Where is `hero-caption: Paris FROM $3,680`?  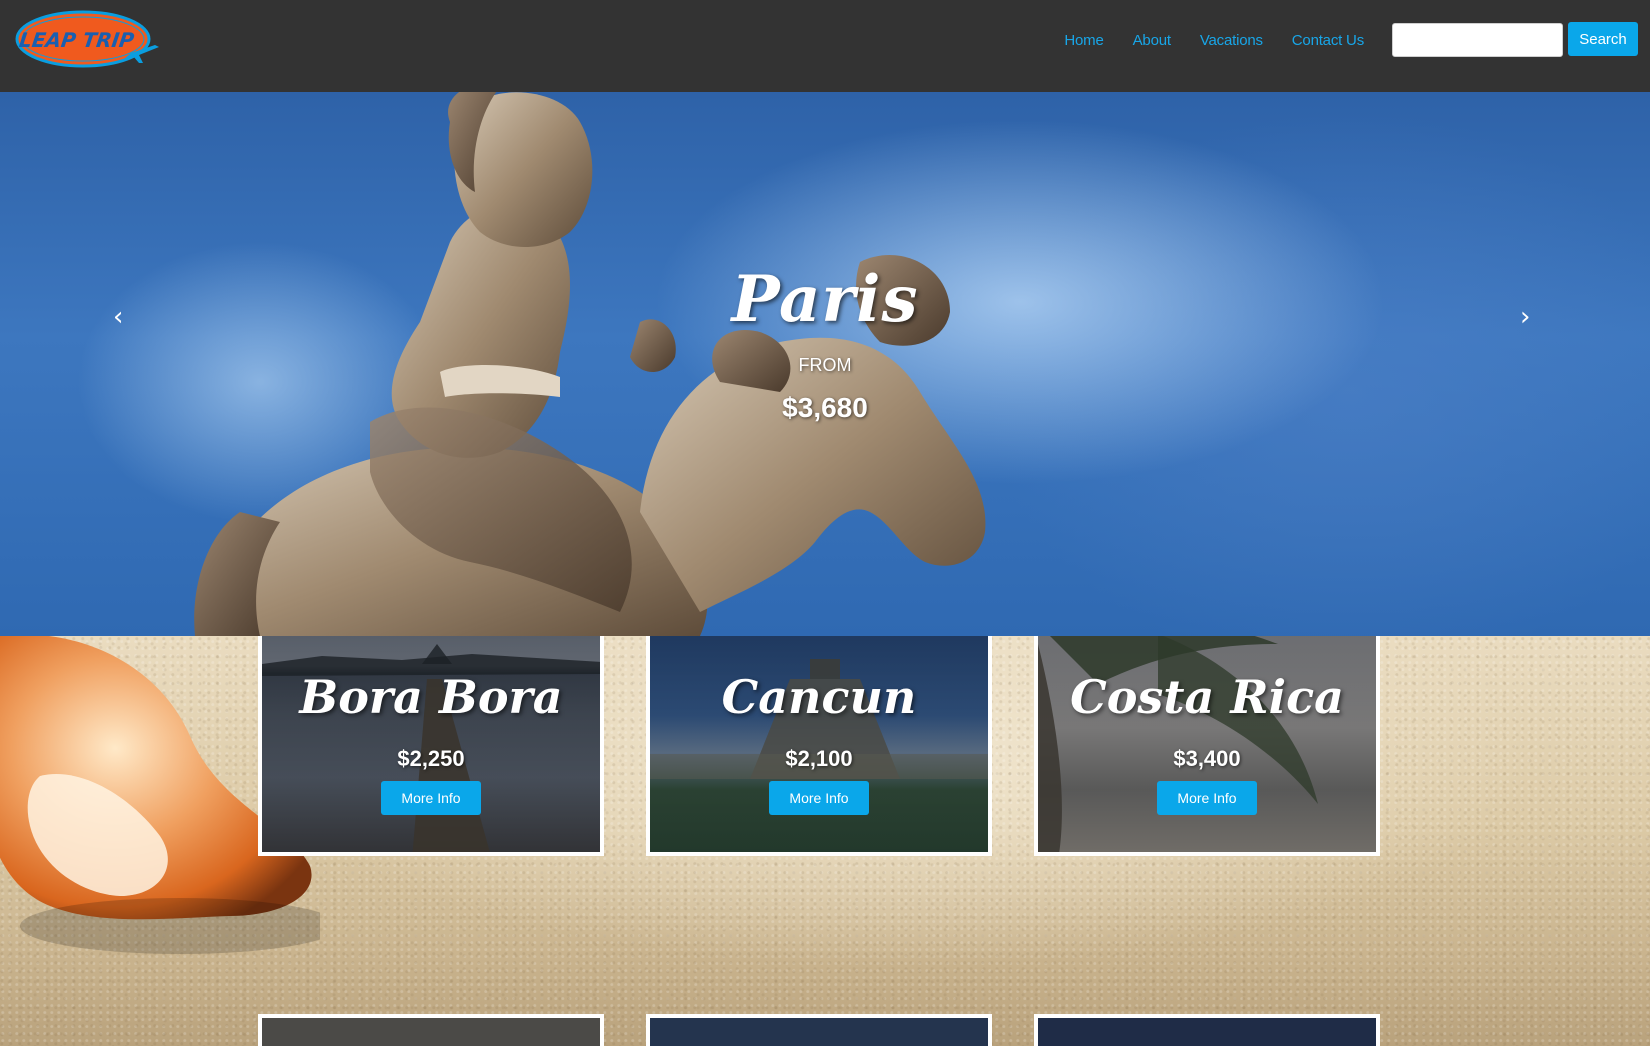
hero-caption: Paris FROM $3,680 is located at coordinates (825, 343).